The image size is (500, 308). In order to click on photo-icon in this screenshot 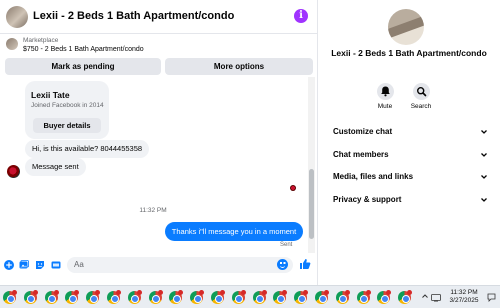, I will do `click(24, 265)`.